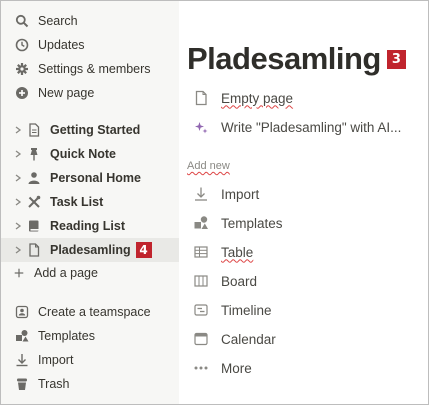  I want to click on sidebar-page-reading-list: Reading List, so click(90, 226).